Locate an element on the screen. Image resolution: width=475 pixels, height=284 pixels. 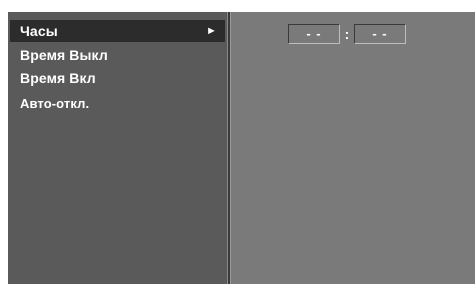
menu-item-auto-off: Авто-откл. is located at coordinates (117, 104).